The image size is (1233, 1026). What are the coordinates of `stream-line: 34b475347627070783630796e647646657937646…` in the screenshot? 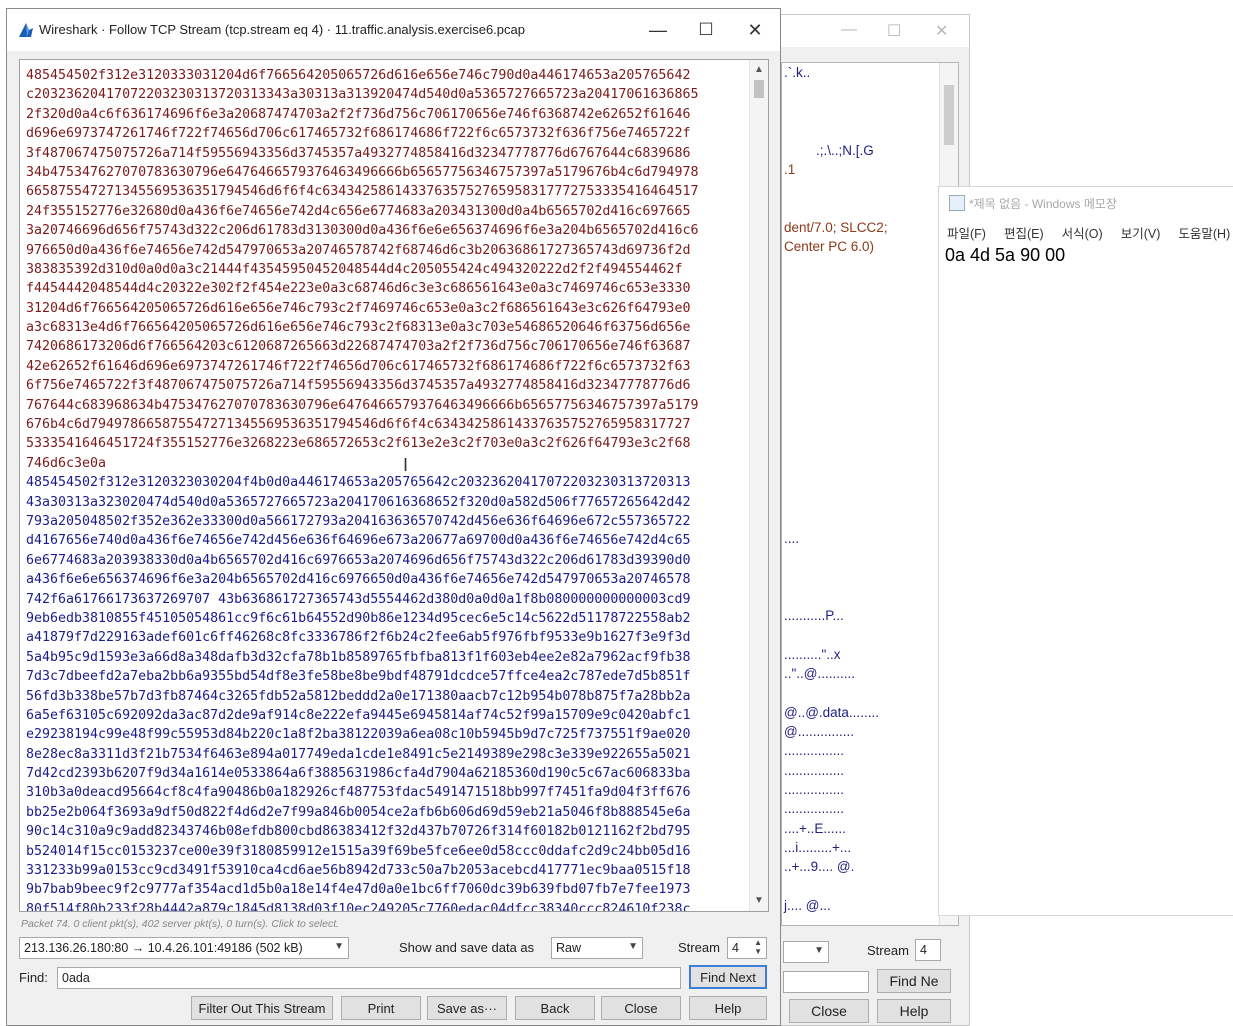 It's located at (384, 172).